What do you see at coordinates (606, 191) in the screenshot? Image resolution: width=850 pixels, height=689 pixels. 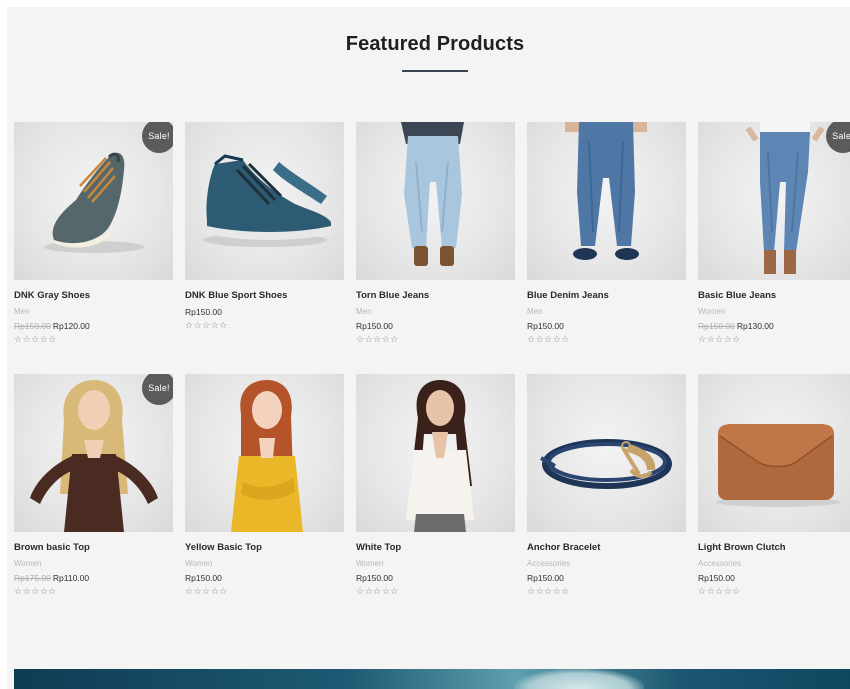 I see `denim-jeans-image` at bounding box center [606, 191].